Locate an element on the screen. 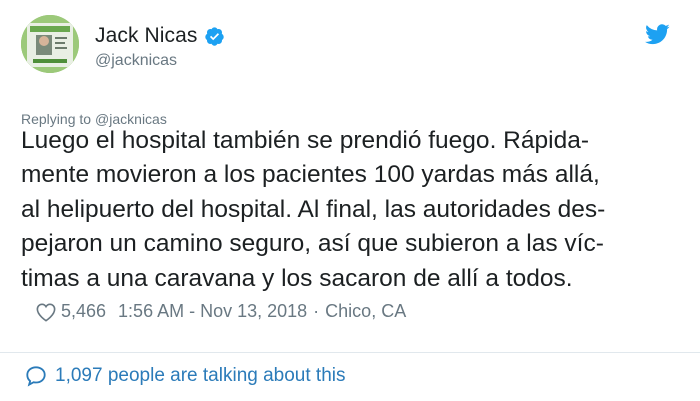 The image size is (700, 401). avatar is located at coordinates (50, 44).